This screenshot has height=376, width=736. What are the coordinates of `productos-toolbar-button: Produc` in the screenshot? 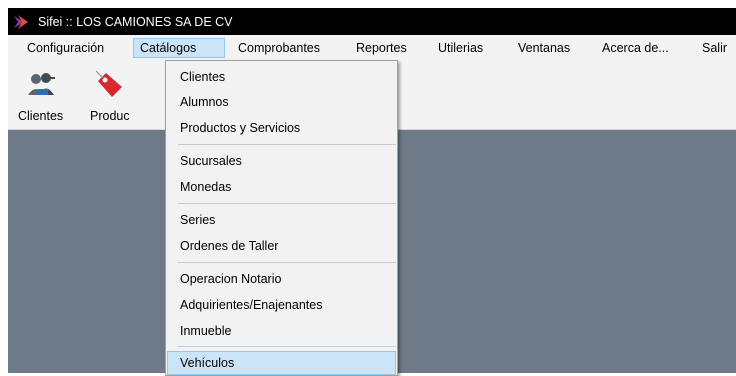 It's located at (110, 98).